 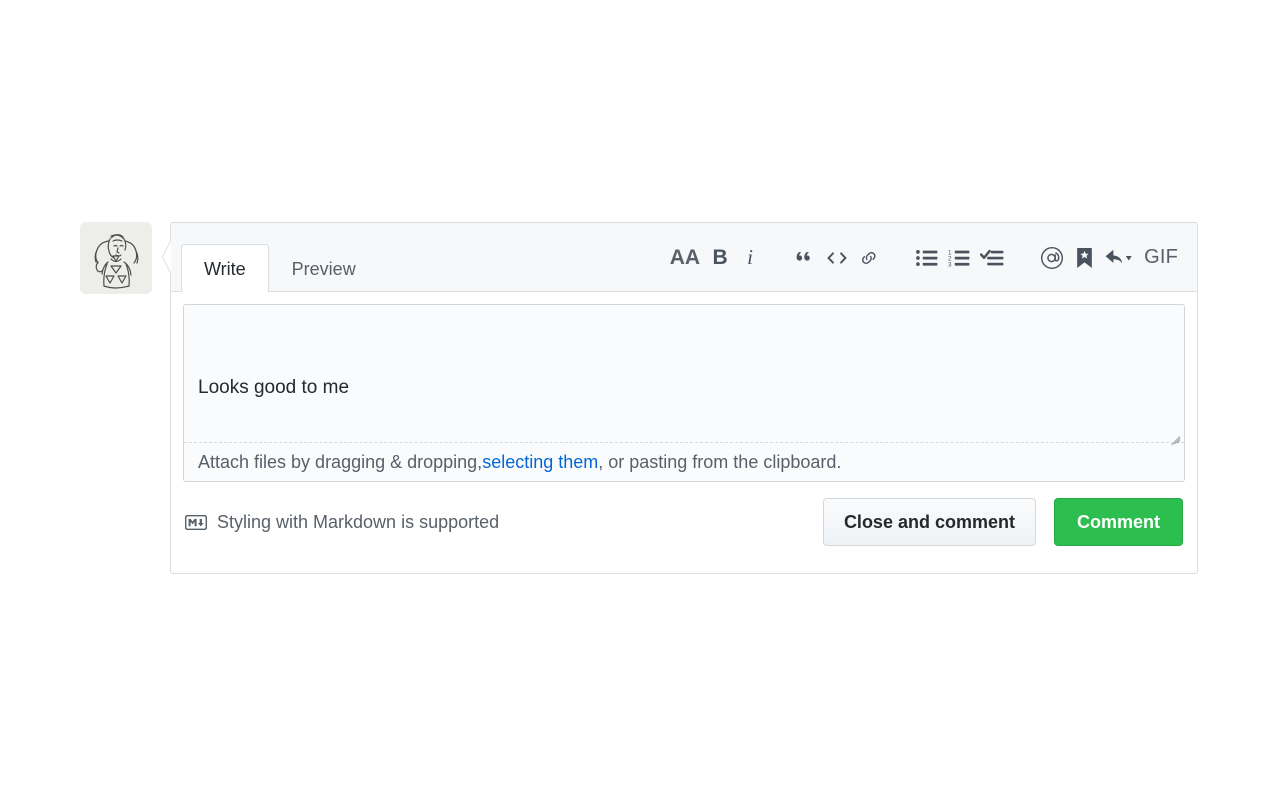 What do you see at coordinates (803, 256) in the screenshot?
I see `quote-icon` at bounding box center [803, 256].